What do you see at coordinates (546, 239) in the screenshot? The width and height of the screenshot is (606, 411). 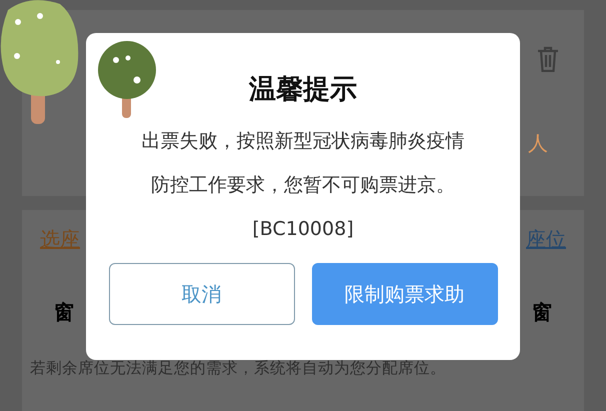 I see `seat-link: 座位` at bounding box center [546, 239].